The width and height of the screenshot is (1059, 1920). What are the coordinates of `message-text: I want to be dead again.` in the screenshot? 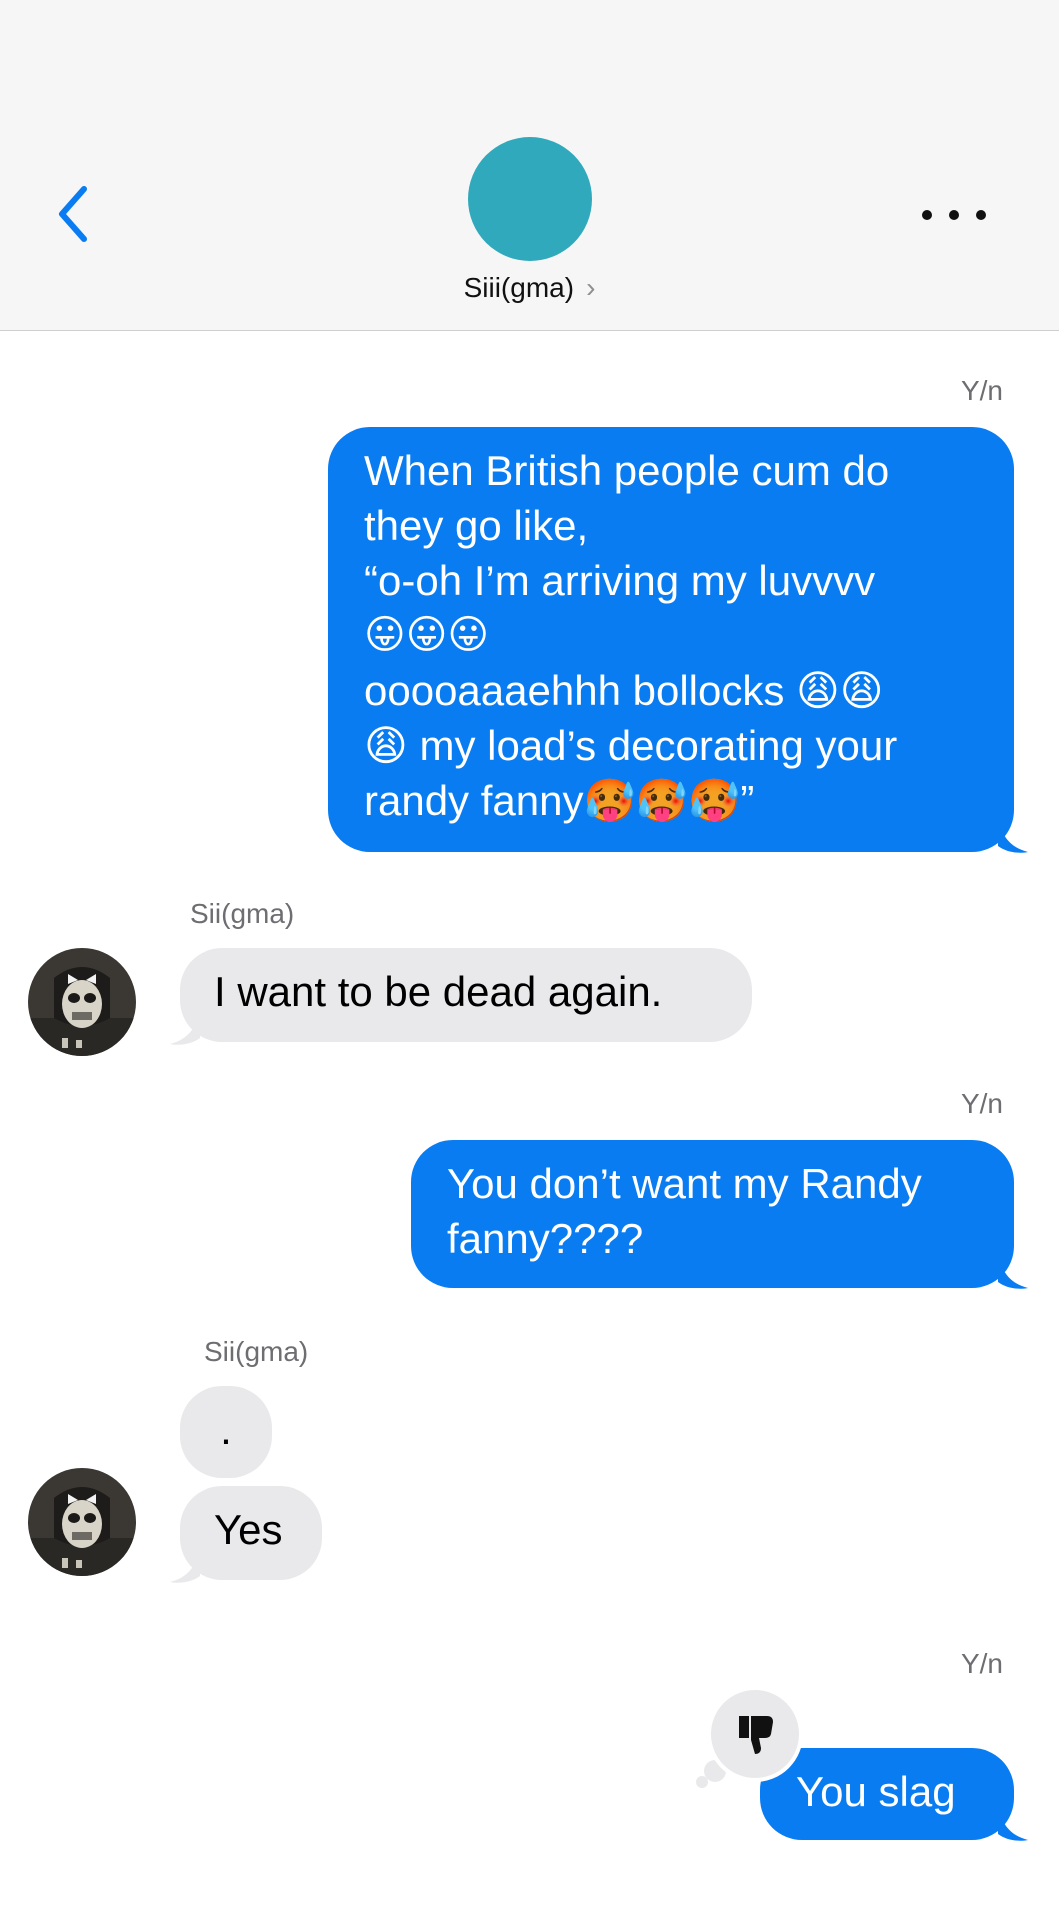 It's located at (438, 991).